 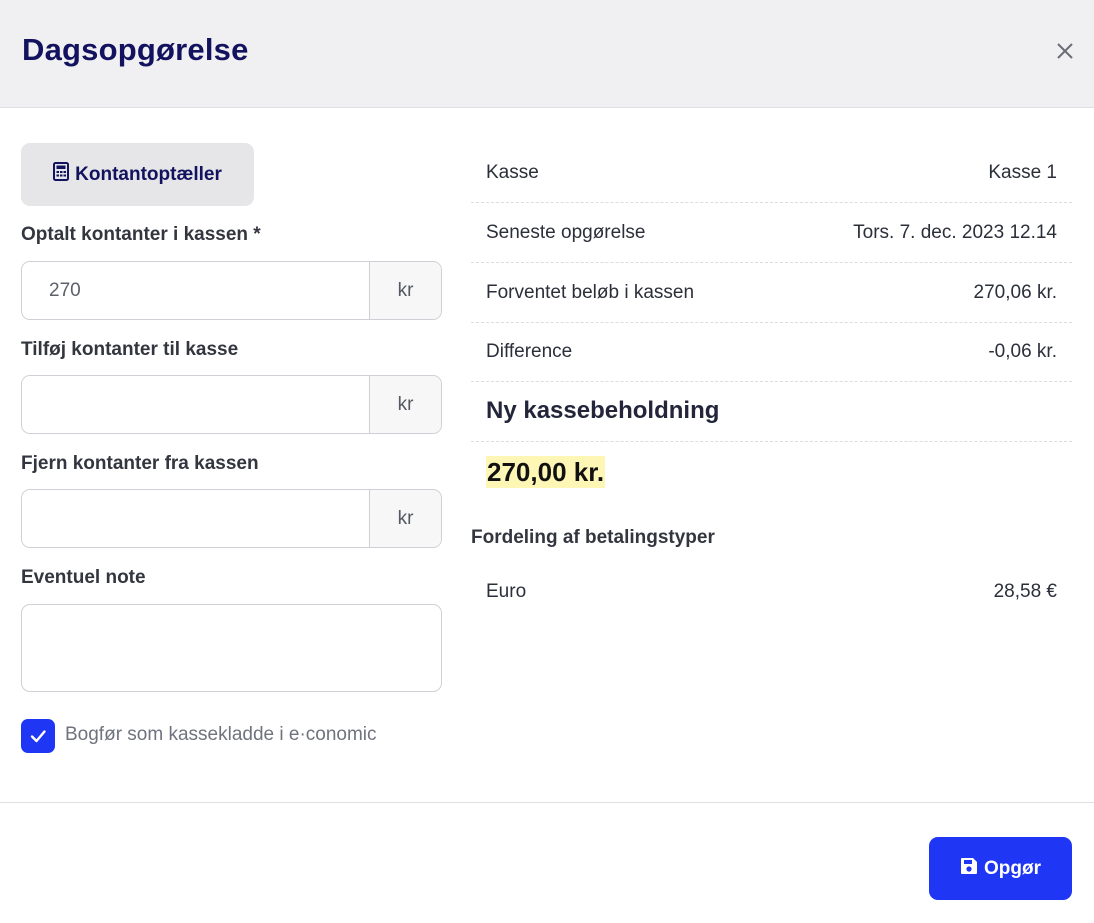 What do you see at coordinates (141, 234) in the screenshot?
I see `counted-cash-label: Optalt kontanter i kassen *` at bounding box center [141, 234].